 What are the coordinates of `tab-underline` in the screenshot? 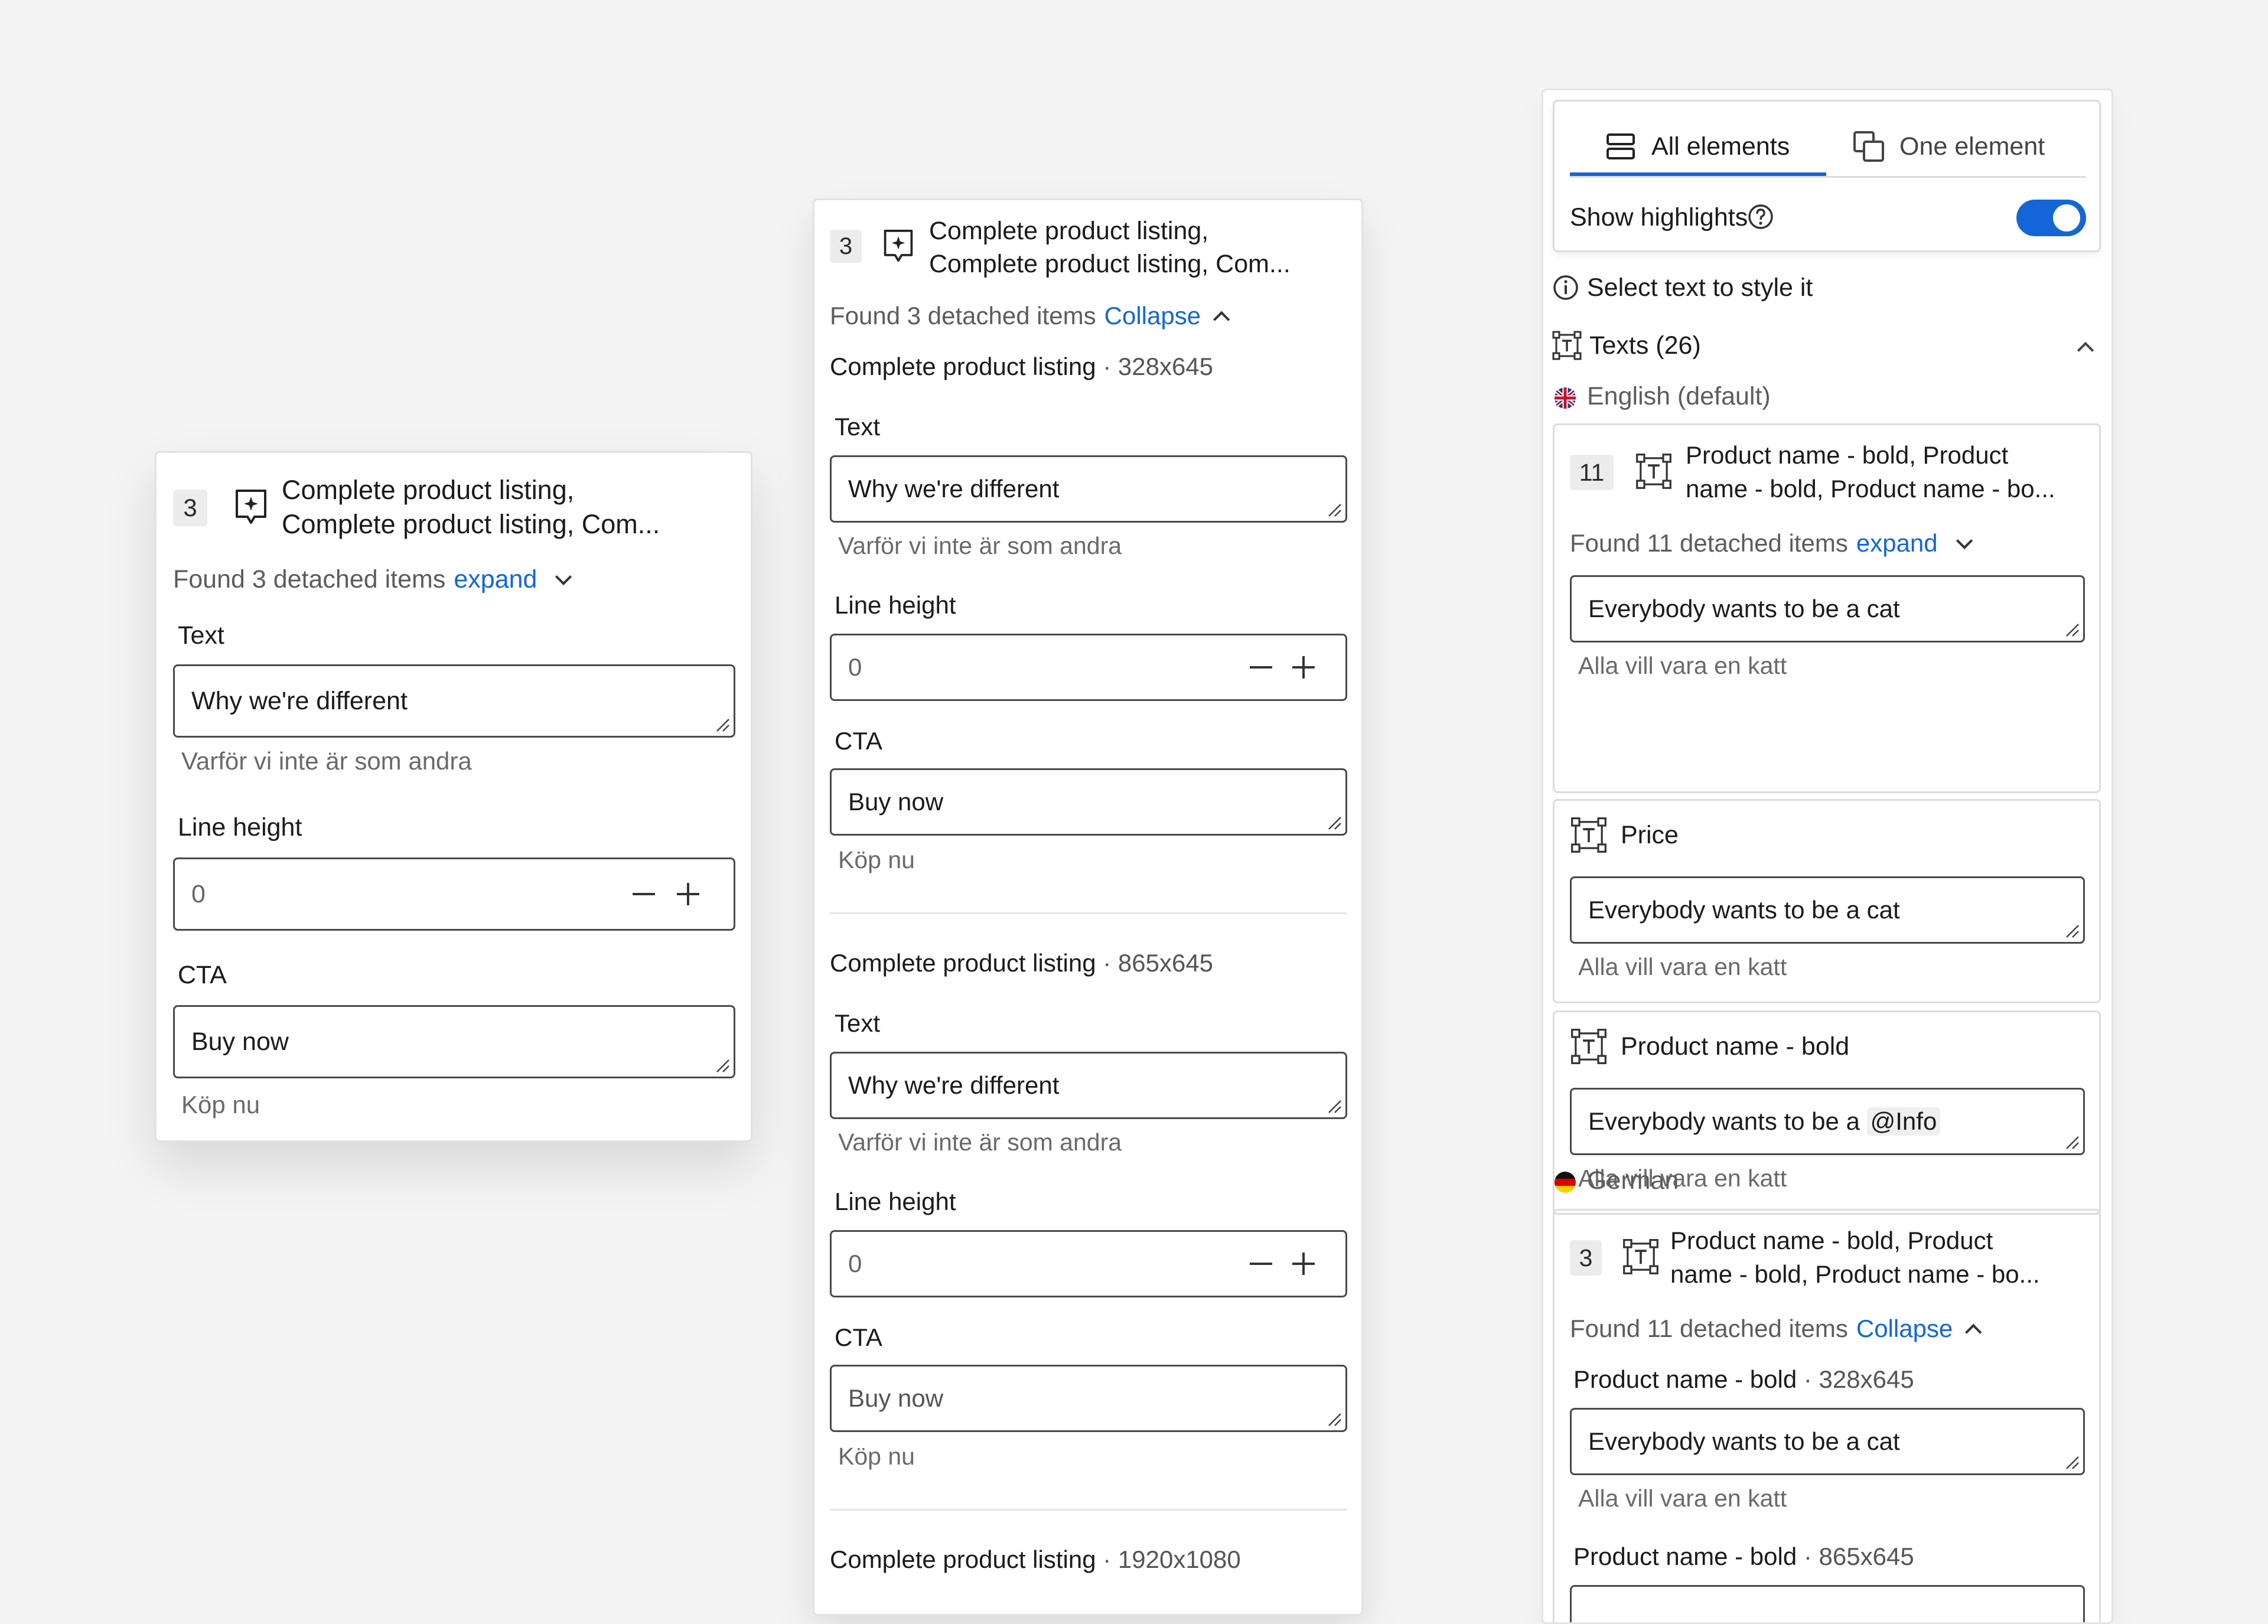 It's located at (1828, 177).